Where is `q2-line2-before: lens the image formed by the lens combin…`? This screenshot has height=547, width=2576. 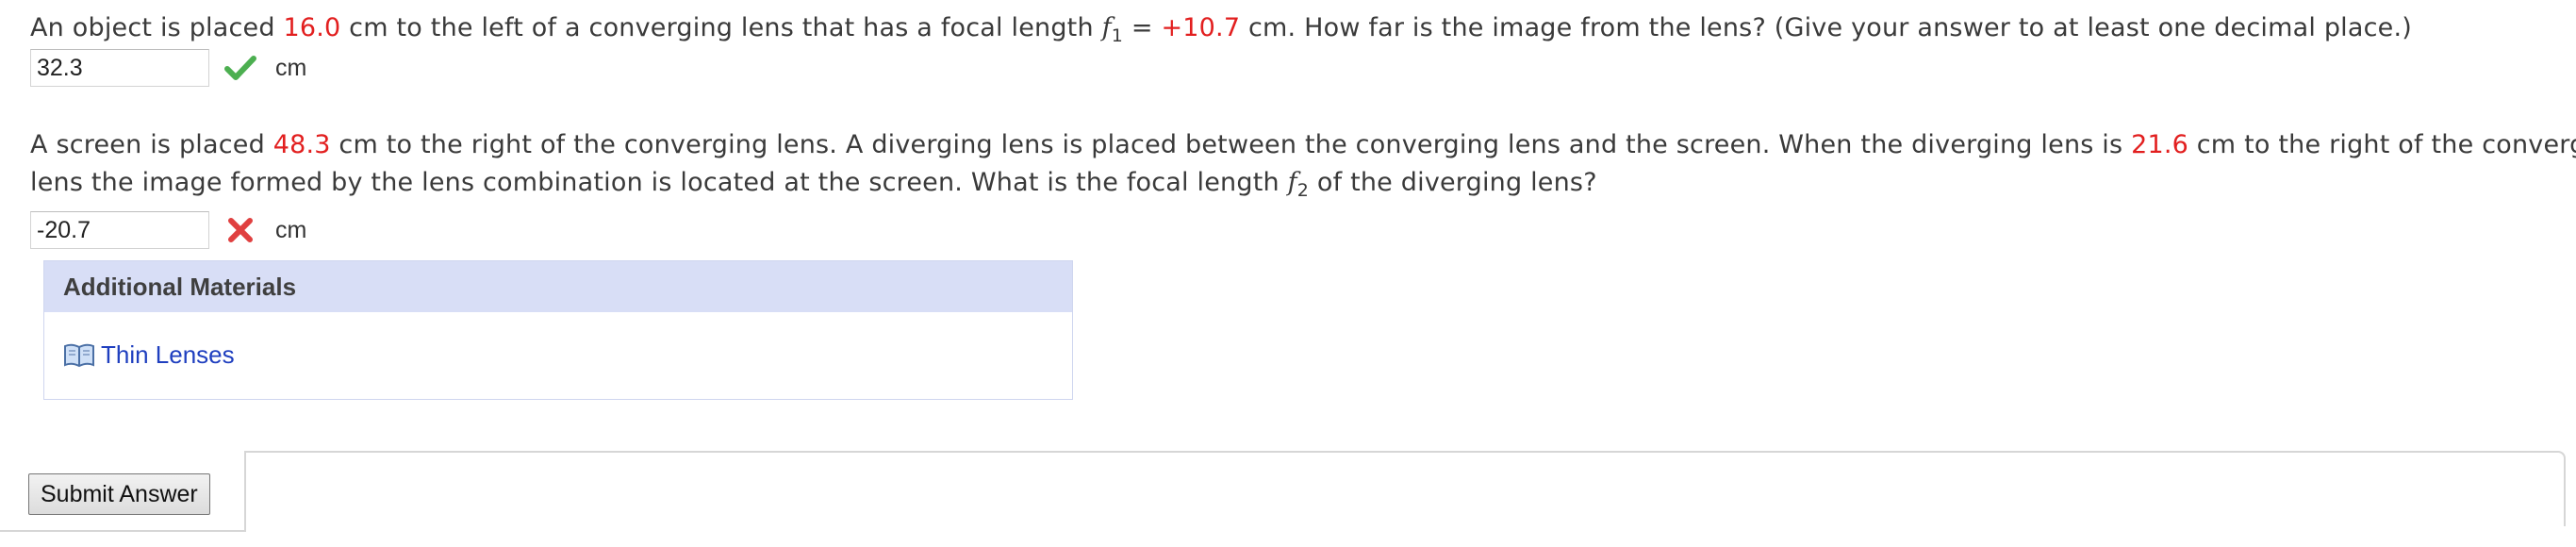
q2-line2-before: lens the image formed by the lens combin… is located at coordinates (659, 182).